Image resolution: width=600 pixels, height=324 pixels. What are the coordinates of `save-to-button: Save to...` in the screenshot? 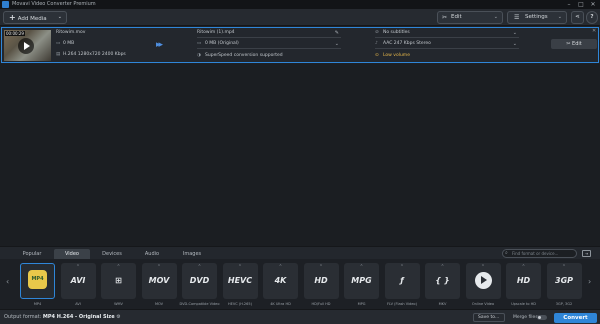 It's located at (489, 317).